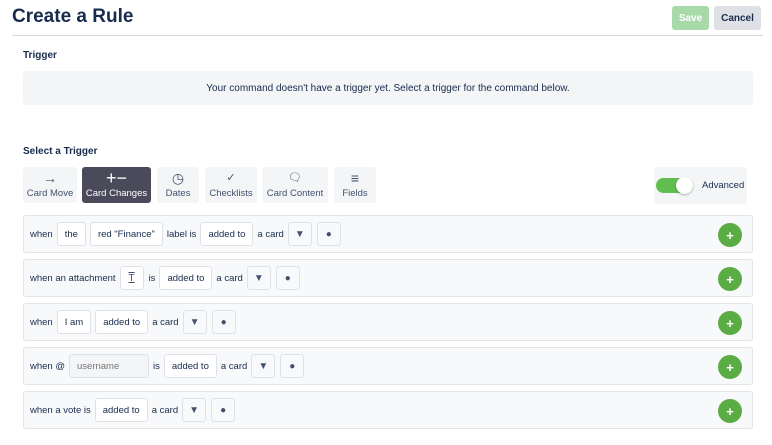  I want to click on divider, so click(387, 35).